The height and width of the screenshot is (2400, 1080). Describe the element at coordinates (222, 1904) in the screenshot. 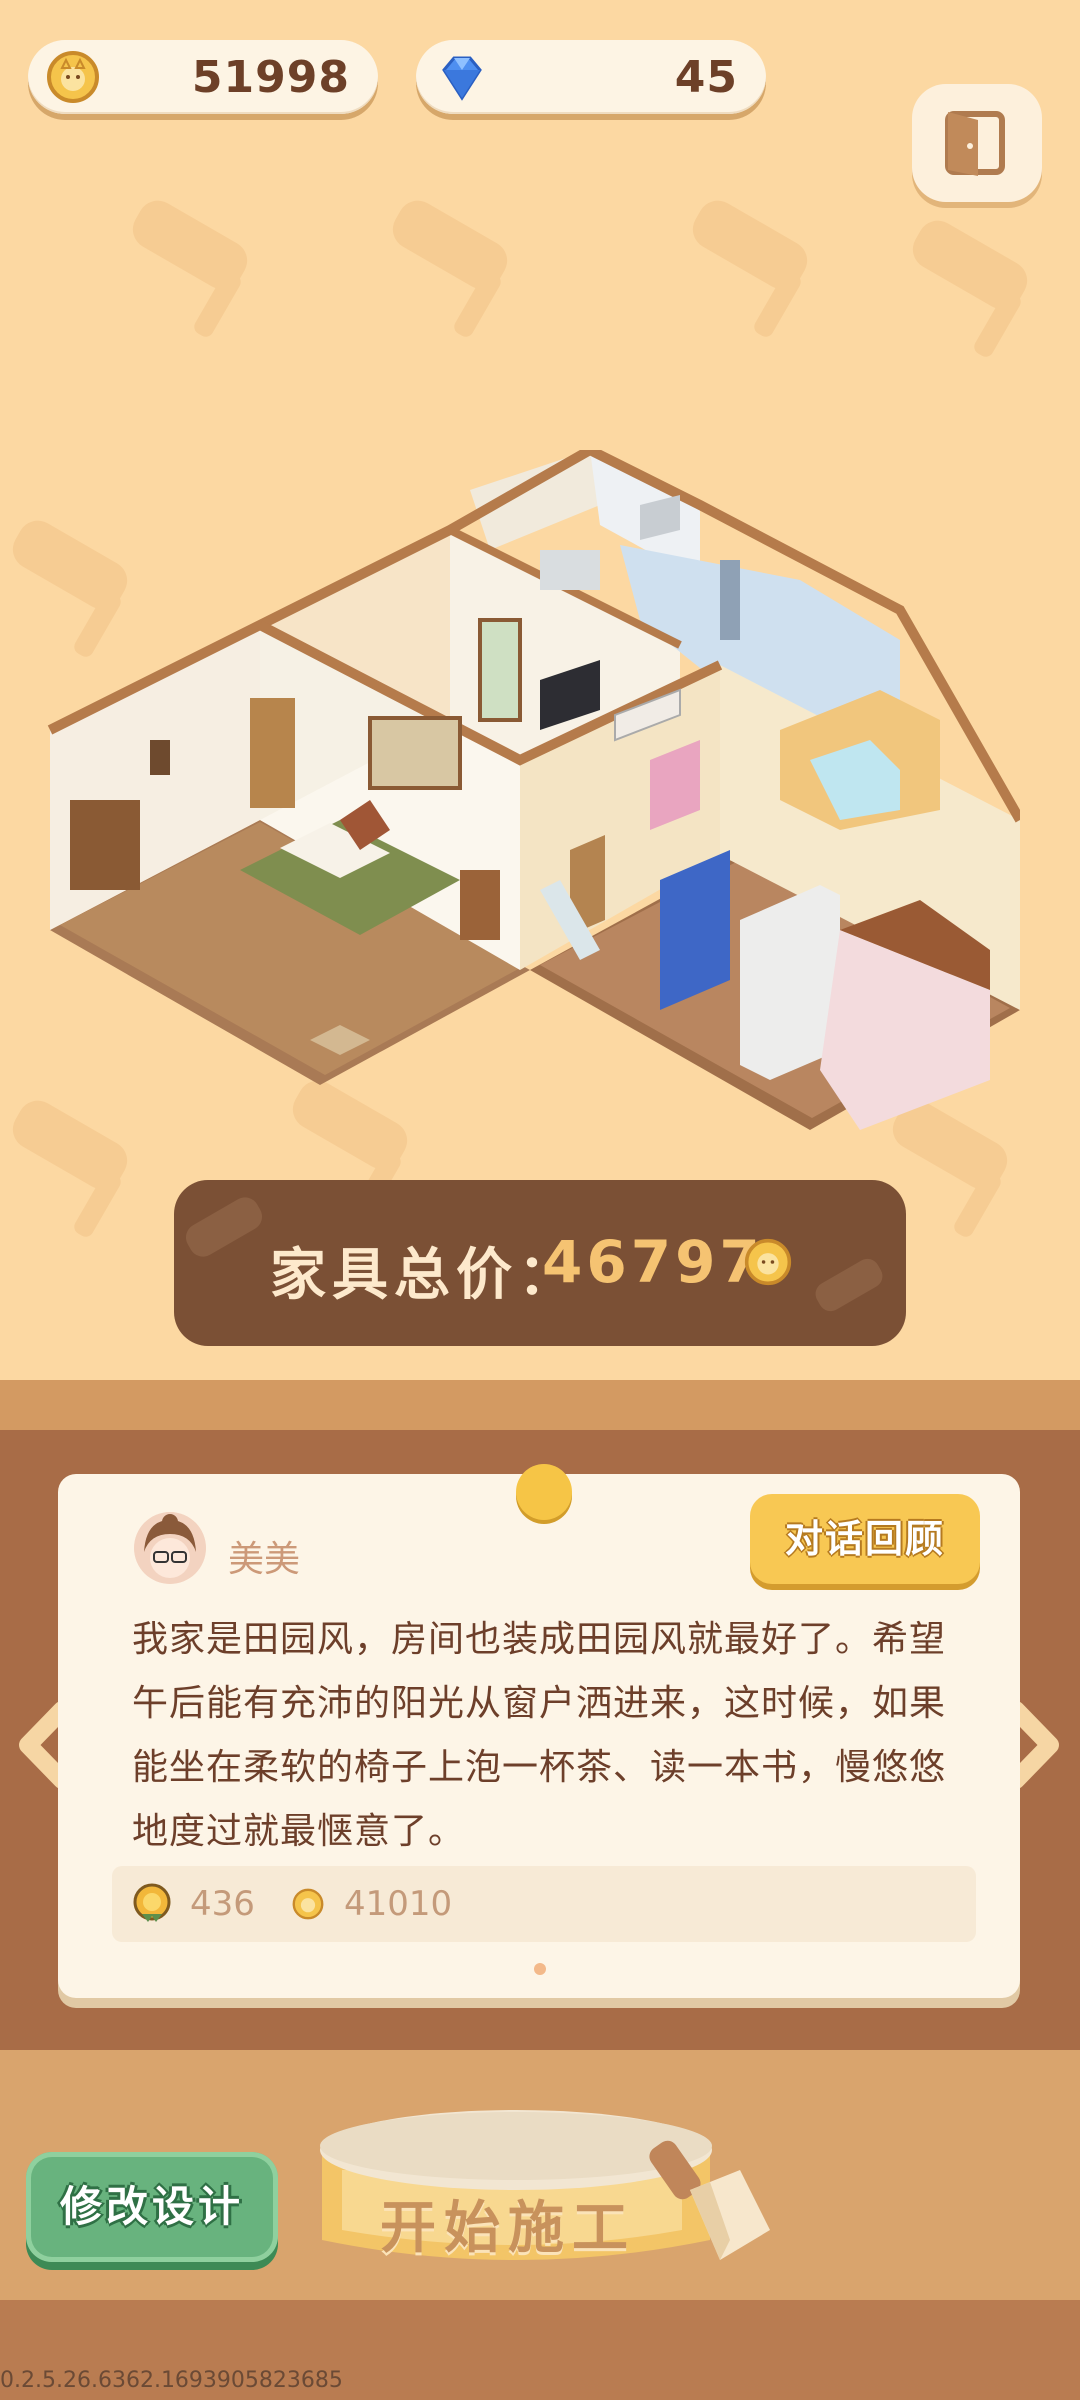

I see `medal-reward: 436` at that location.